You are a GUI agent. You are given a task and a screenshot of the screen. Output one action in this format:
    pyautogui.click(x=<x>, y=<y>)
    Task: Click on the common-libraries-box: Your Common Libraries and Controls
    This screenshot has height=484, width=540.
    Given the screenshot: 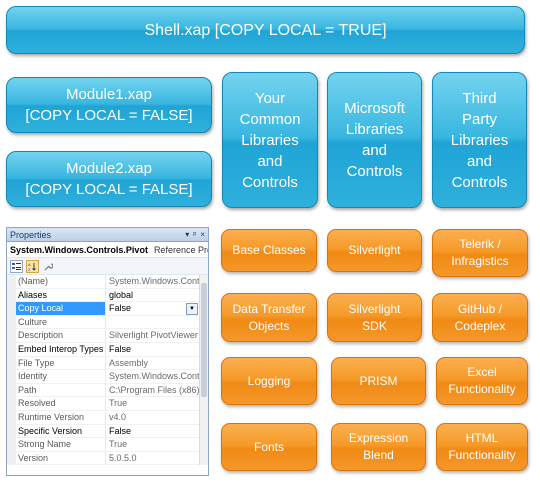 What is the action you would take?
    pyautogui.click(x=270, y=140)
    